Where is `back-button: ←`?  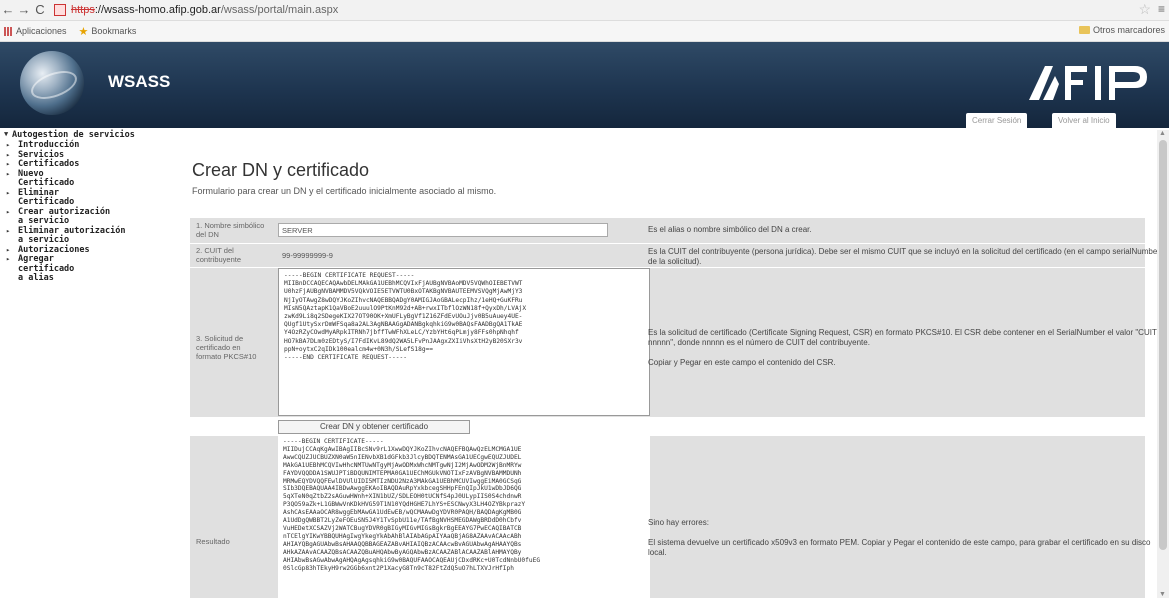 back-button: ← is located at coordinates (8, 10).